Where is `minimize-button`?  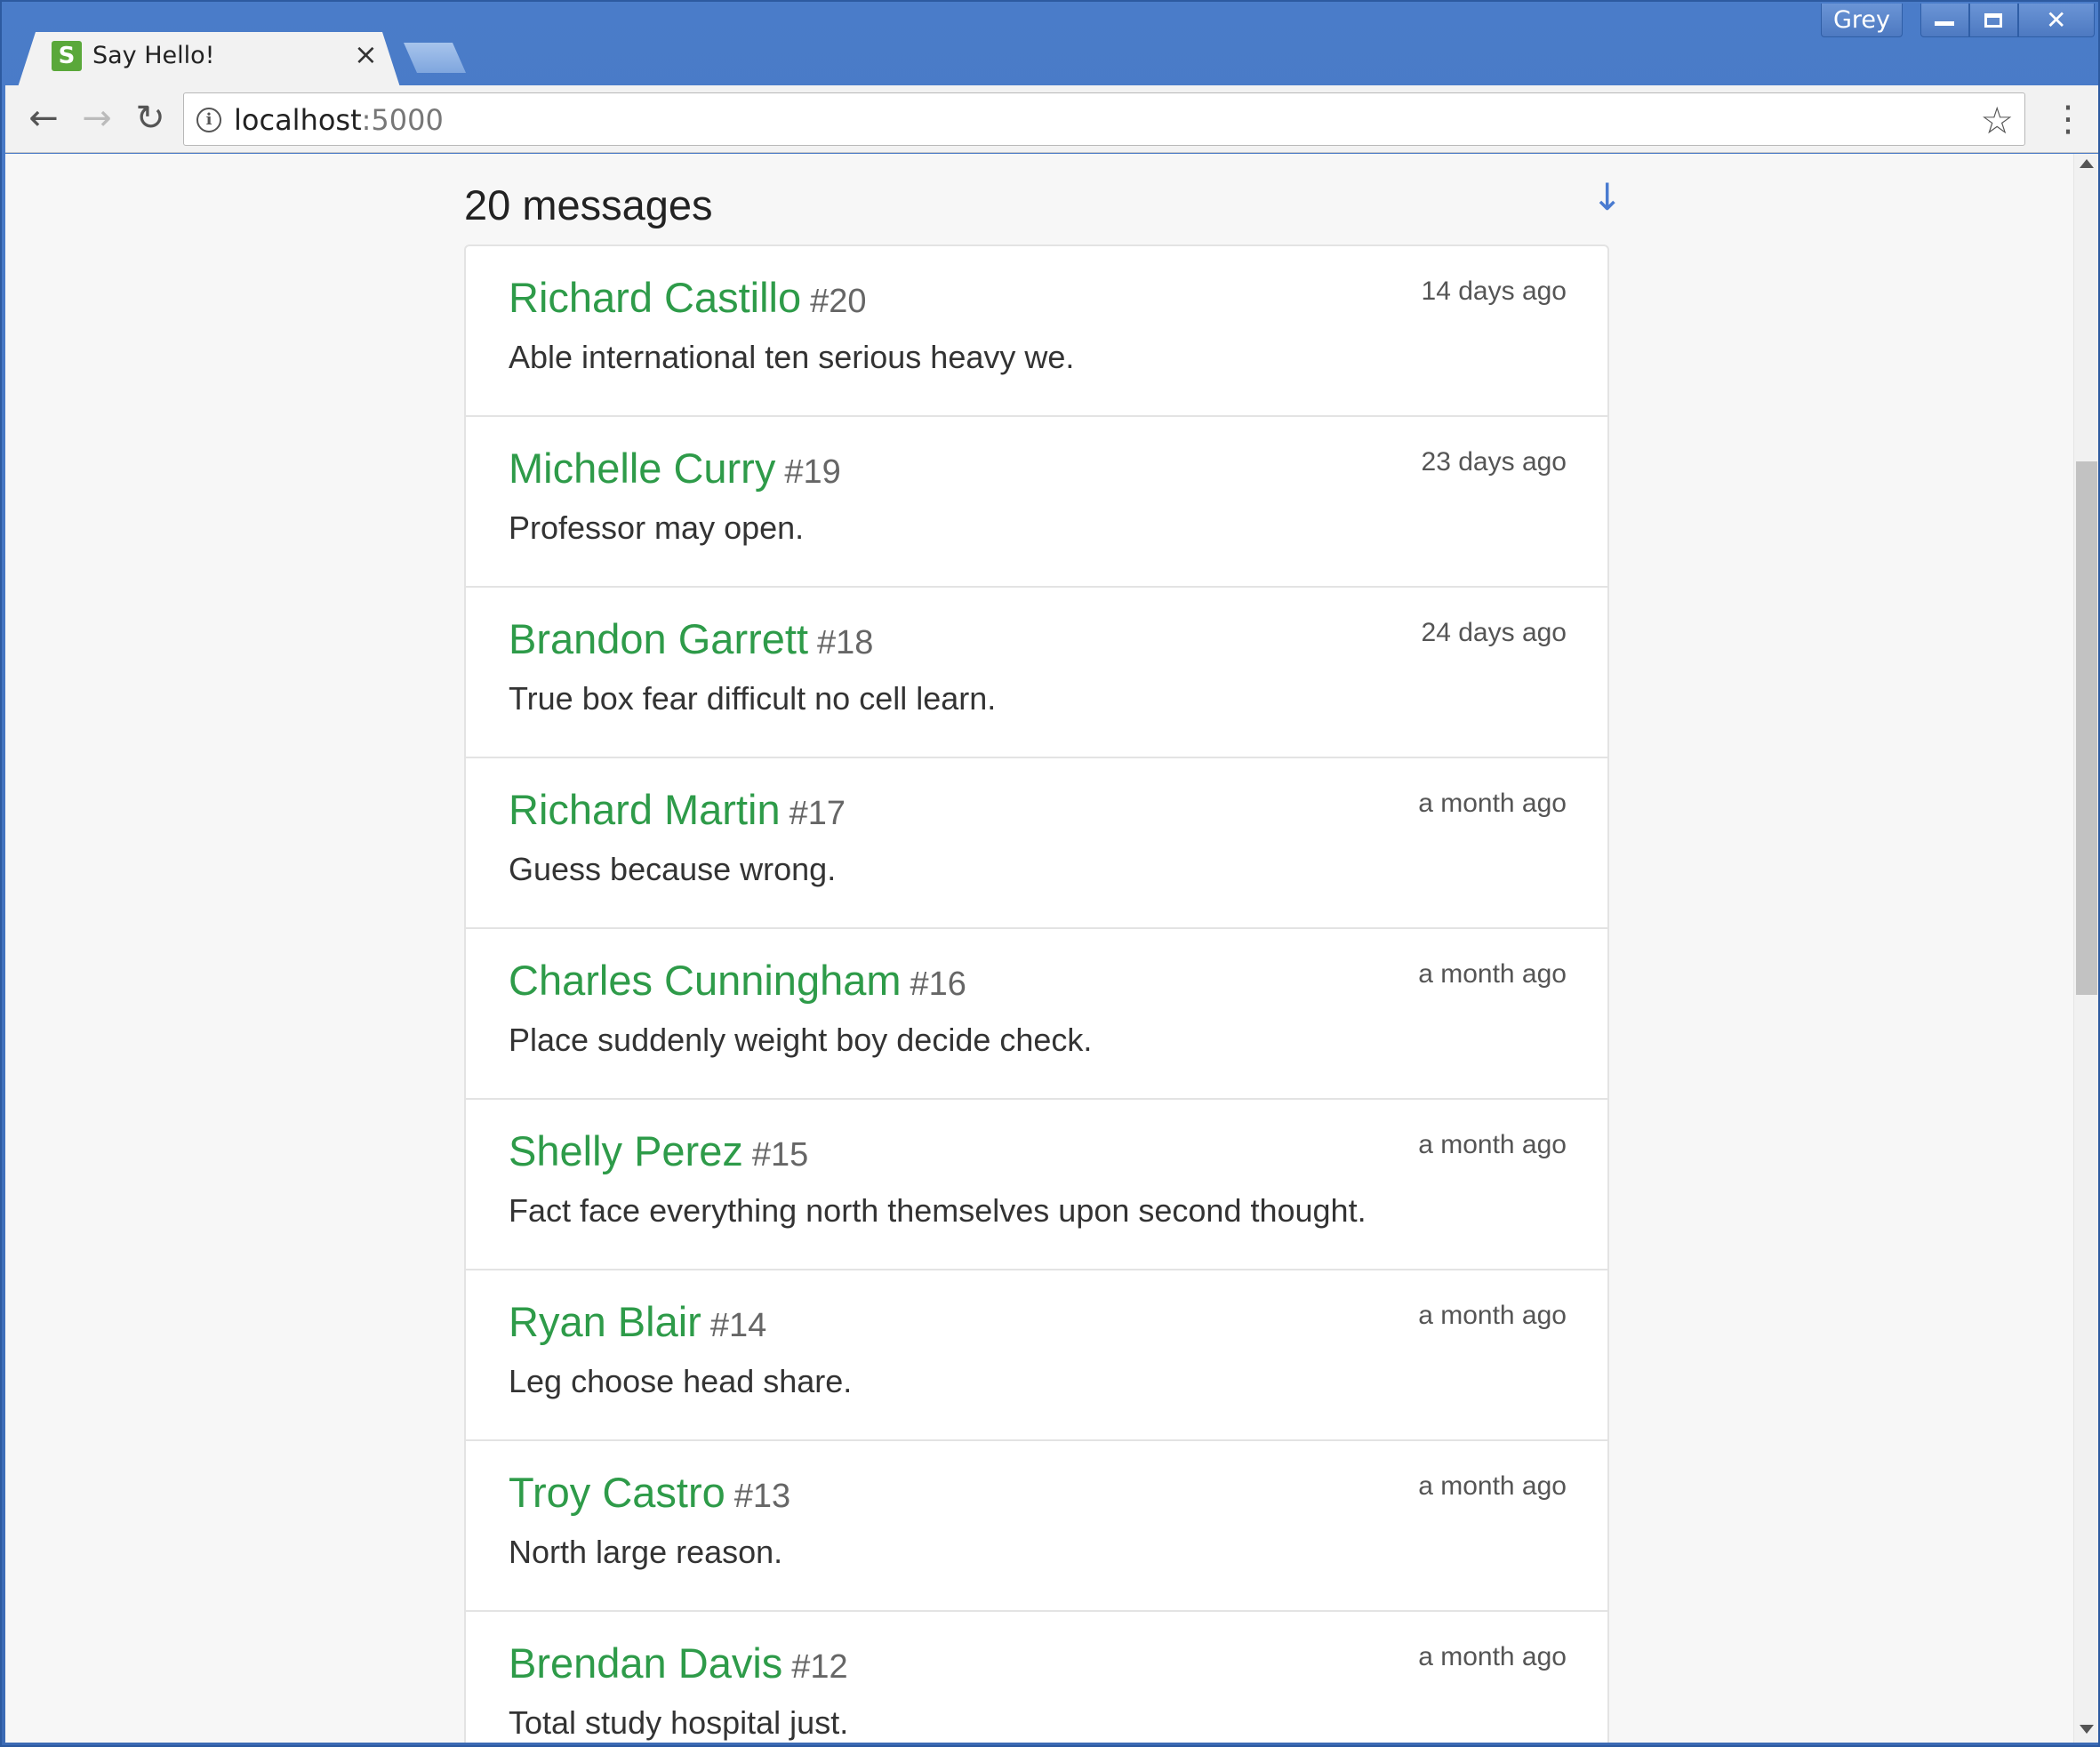 minimize-button is located at coordinates (1944, 20).